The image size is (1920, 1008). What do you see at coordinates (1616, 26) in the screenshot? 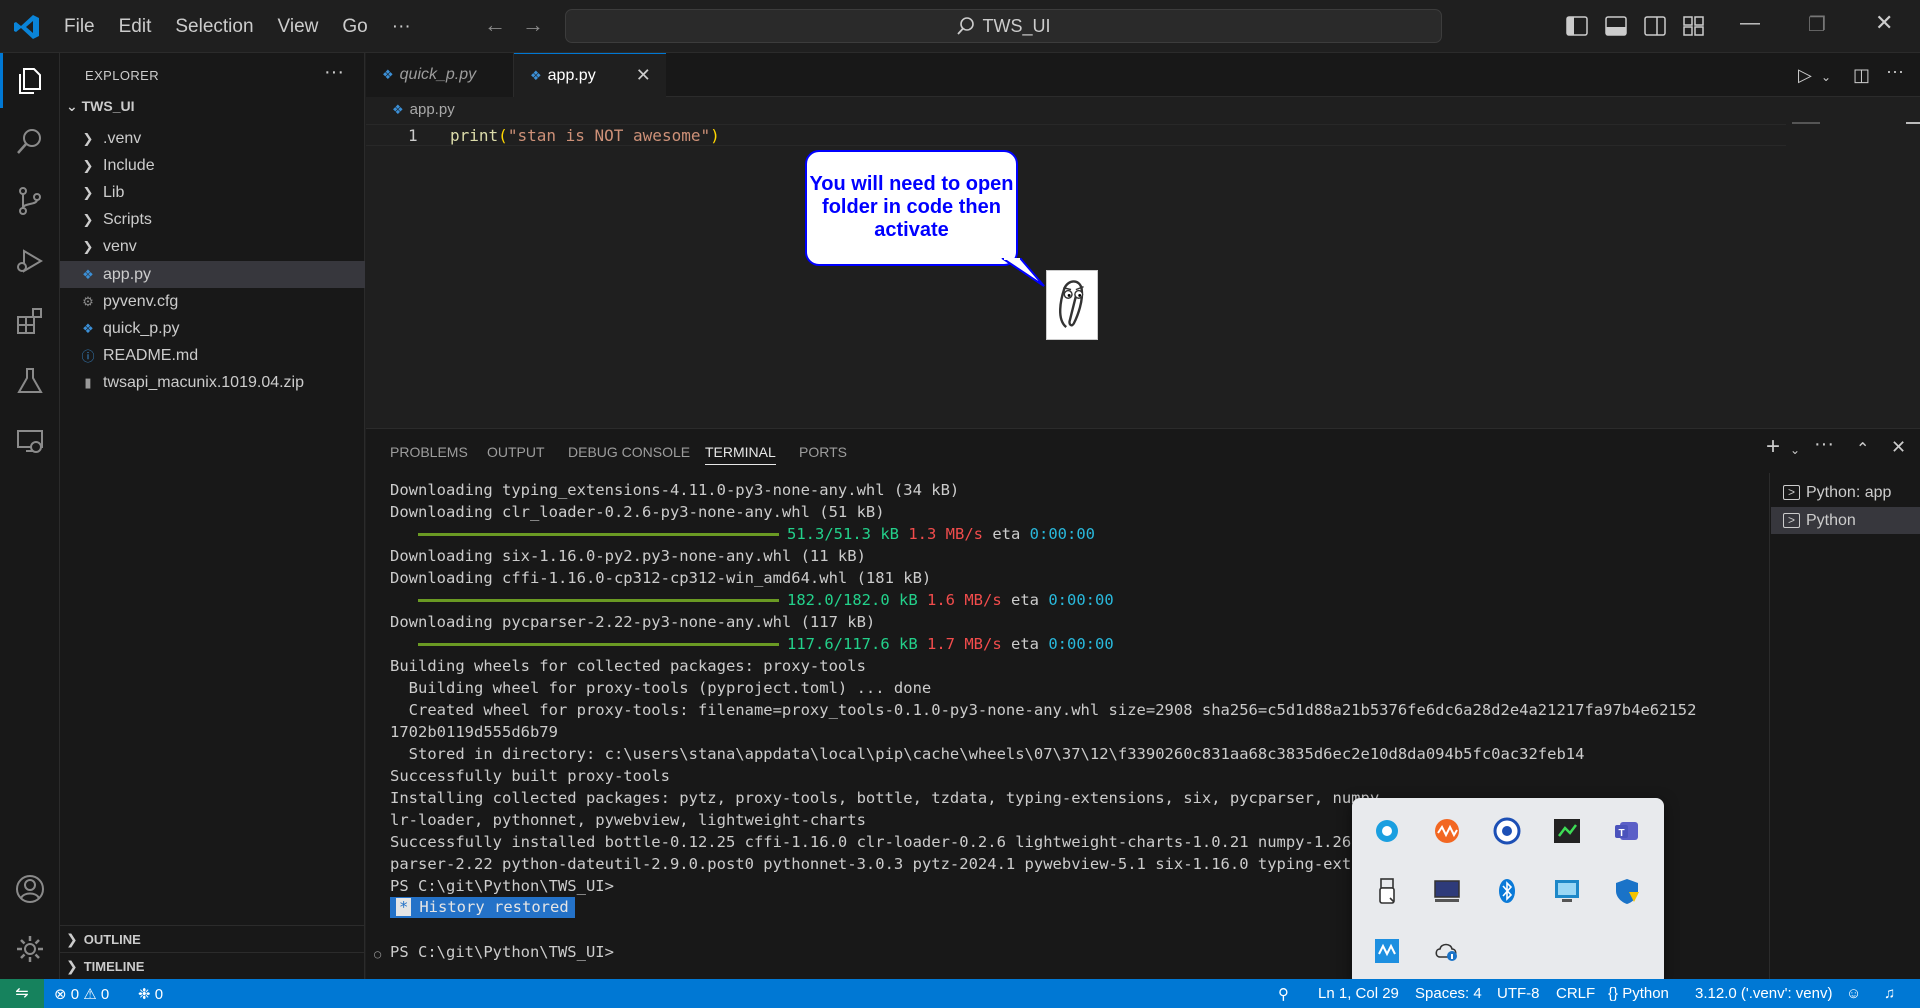
I see `toggle-panel-icon` at bounding box center [1616, 26].